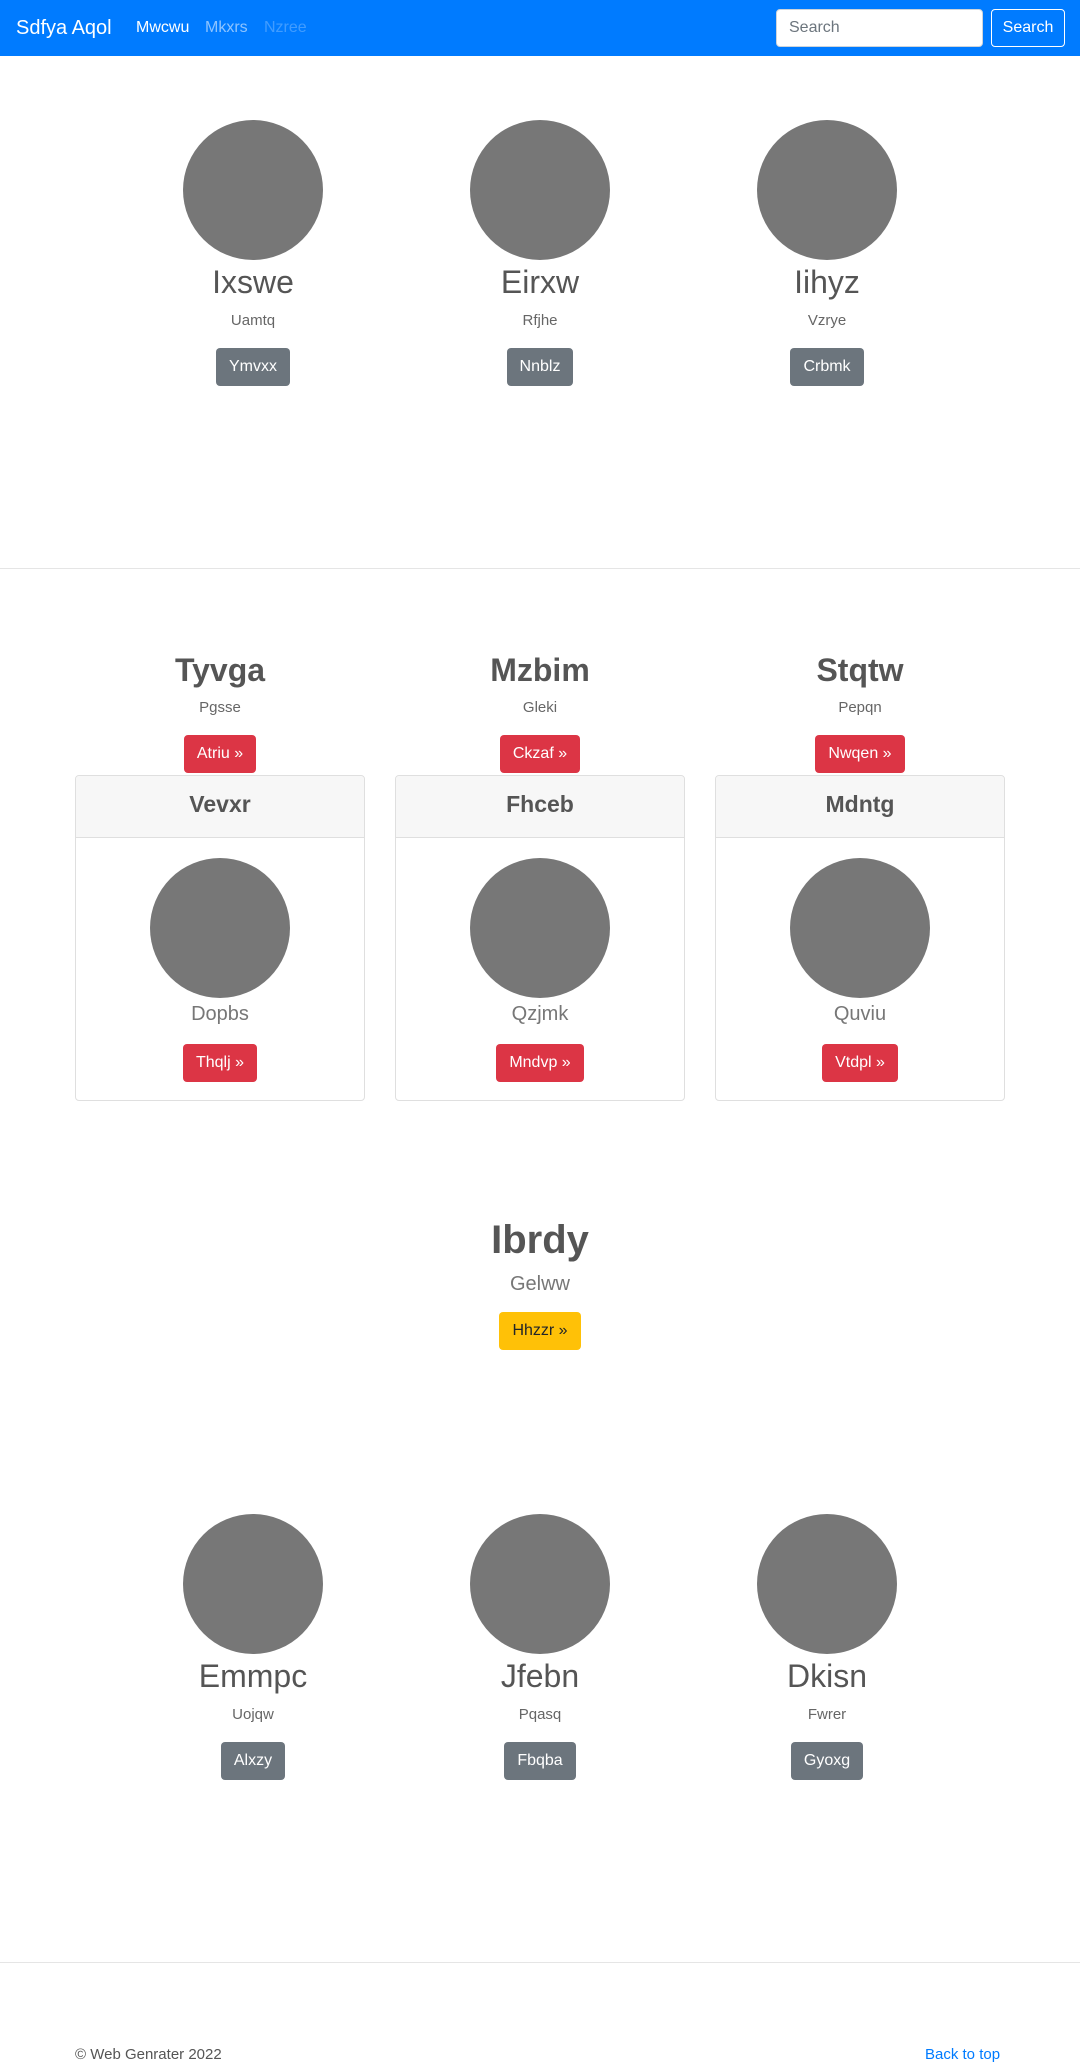  What do you see at coordinates (540, 1714) in the screenshot?
I see `profile-subtitle: Pqasq` at bounding box center [540, 1714].